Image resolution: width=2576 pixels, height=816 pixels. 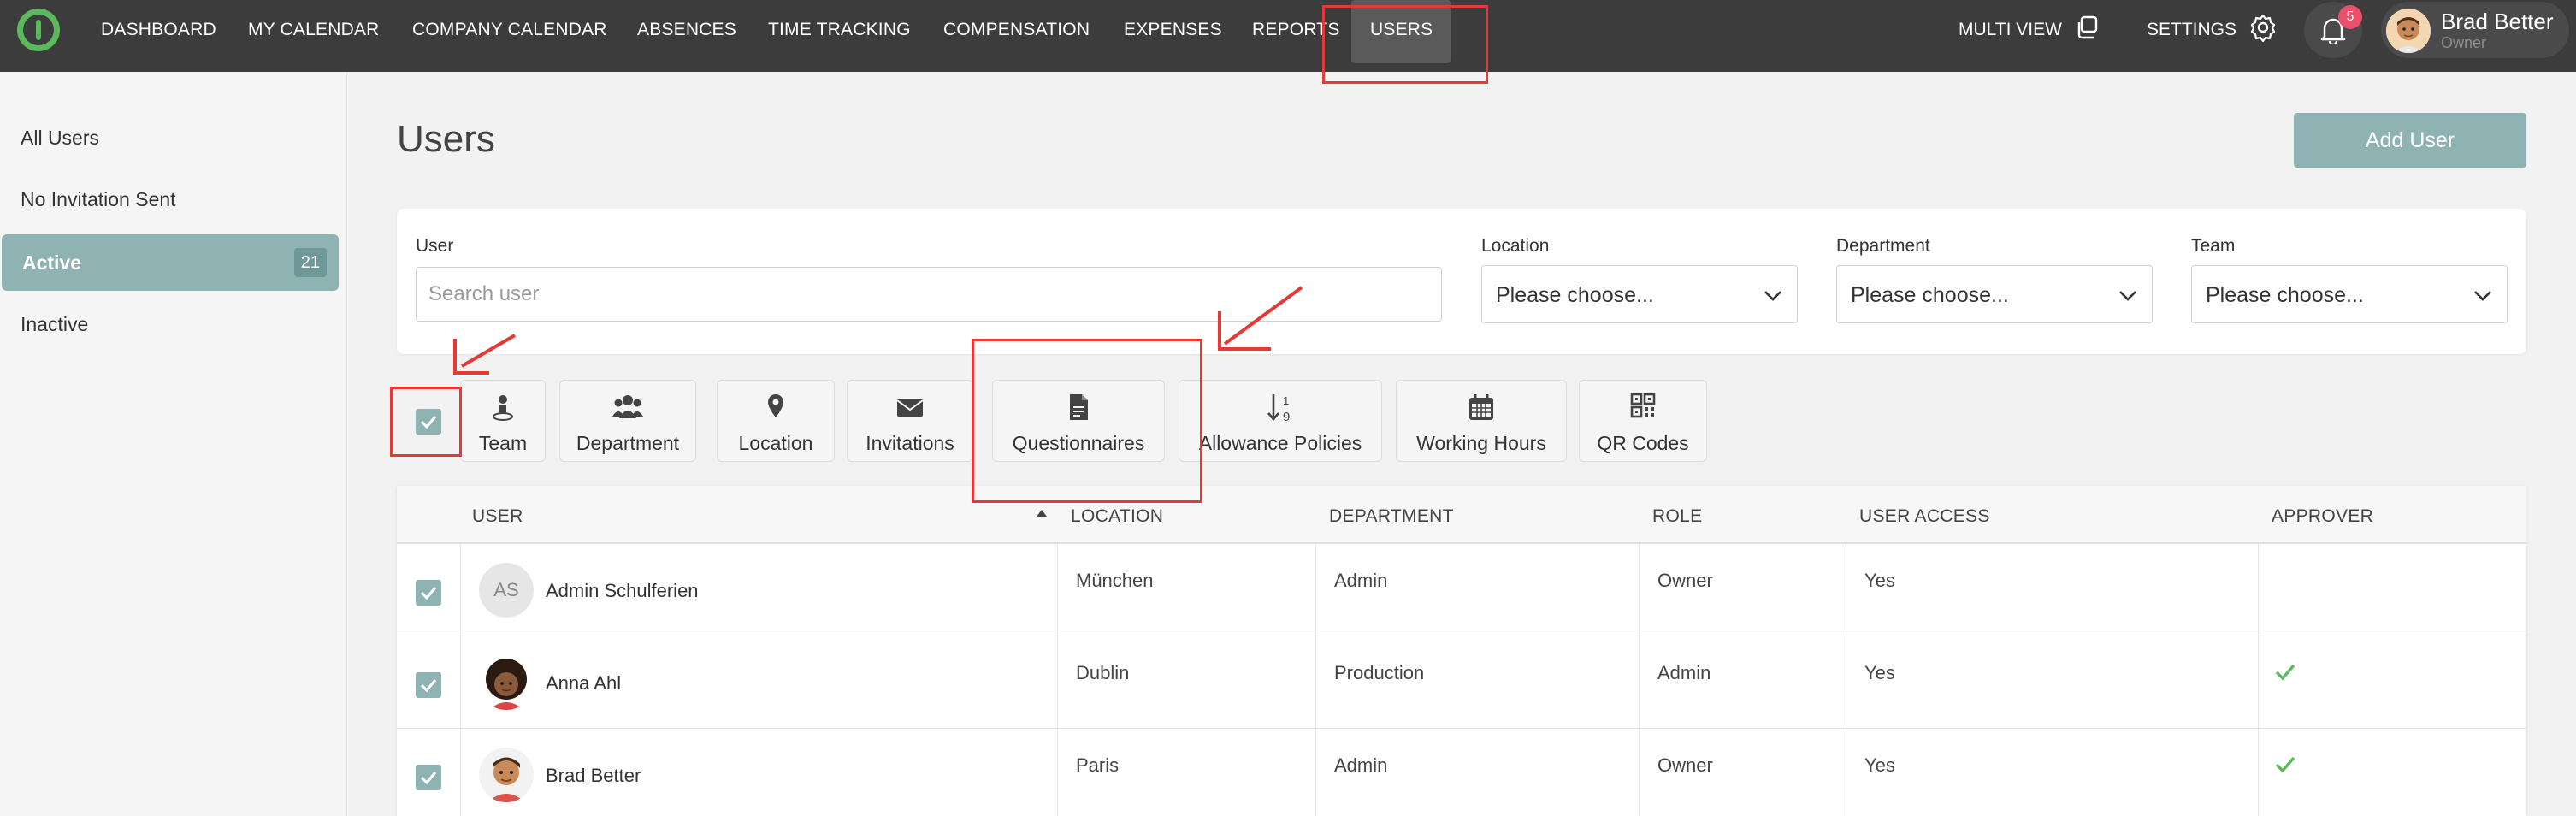 What do you see at coordinates (426, 422) in the screenshot?
I see `annotation-highlight-select-all` at bounding box center [426, 422].